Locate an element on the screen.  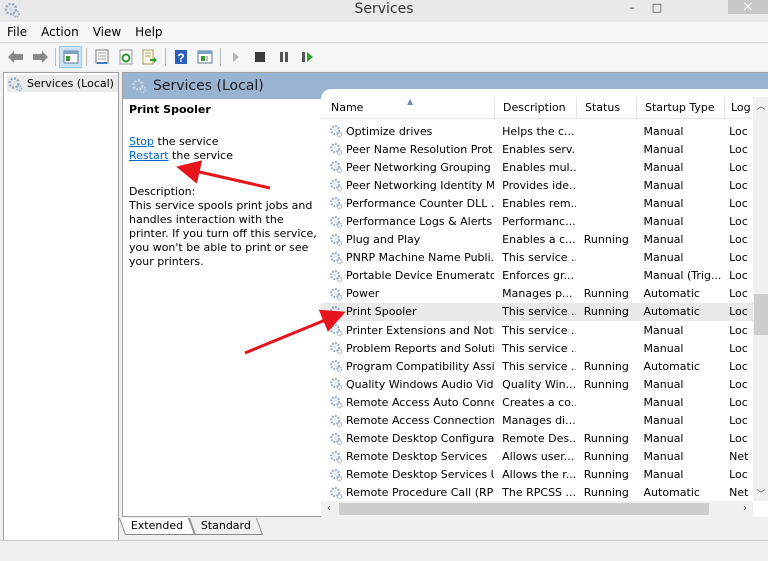
help-button: ? is located at coordinates (180, 57).